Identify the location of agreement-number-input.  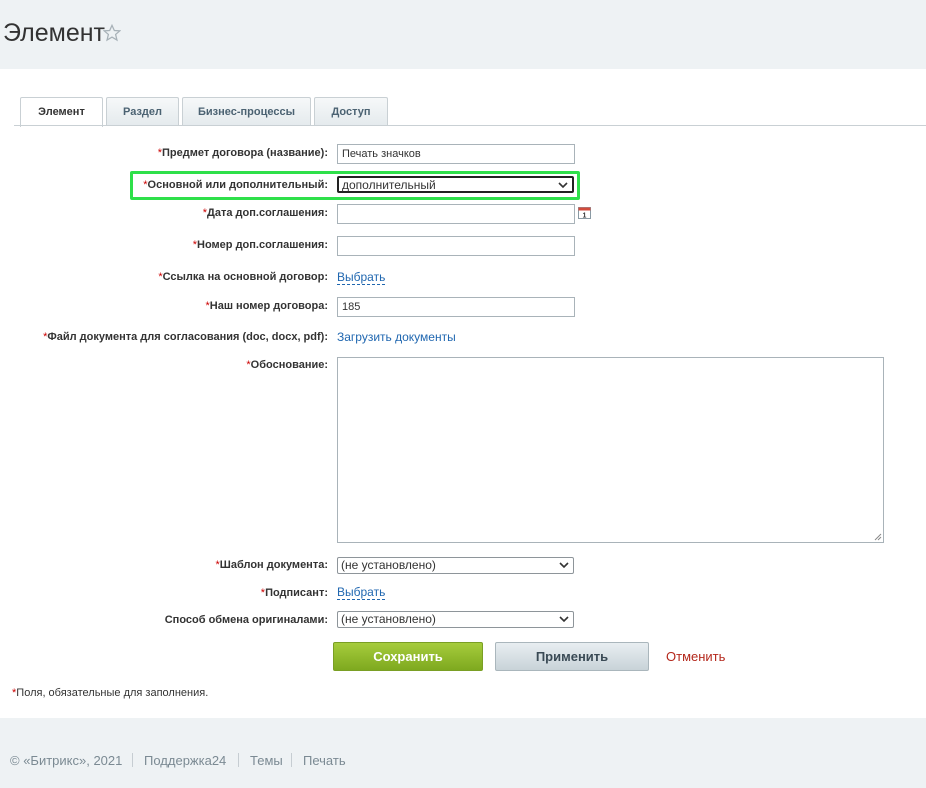
(456, 246).